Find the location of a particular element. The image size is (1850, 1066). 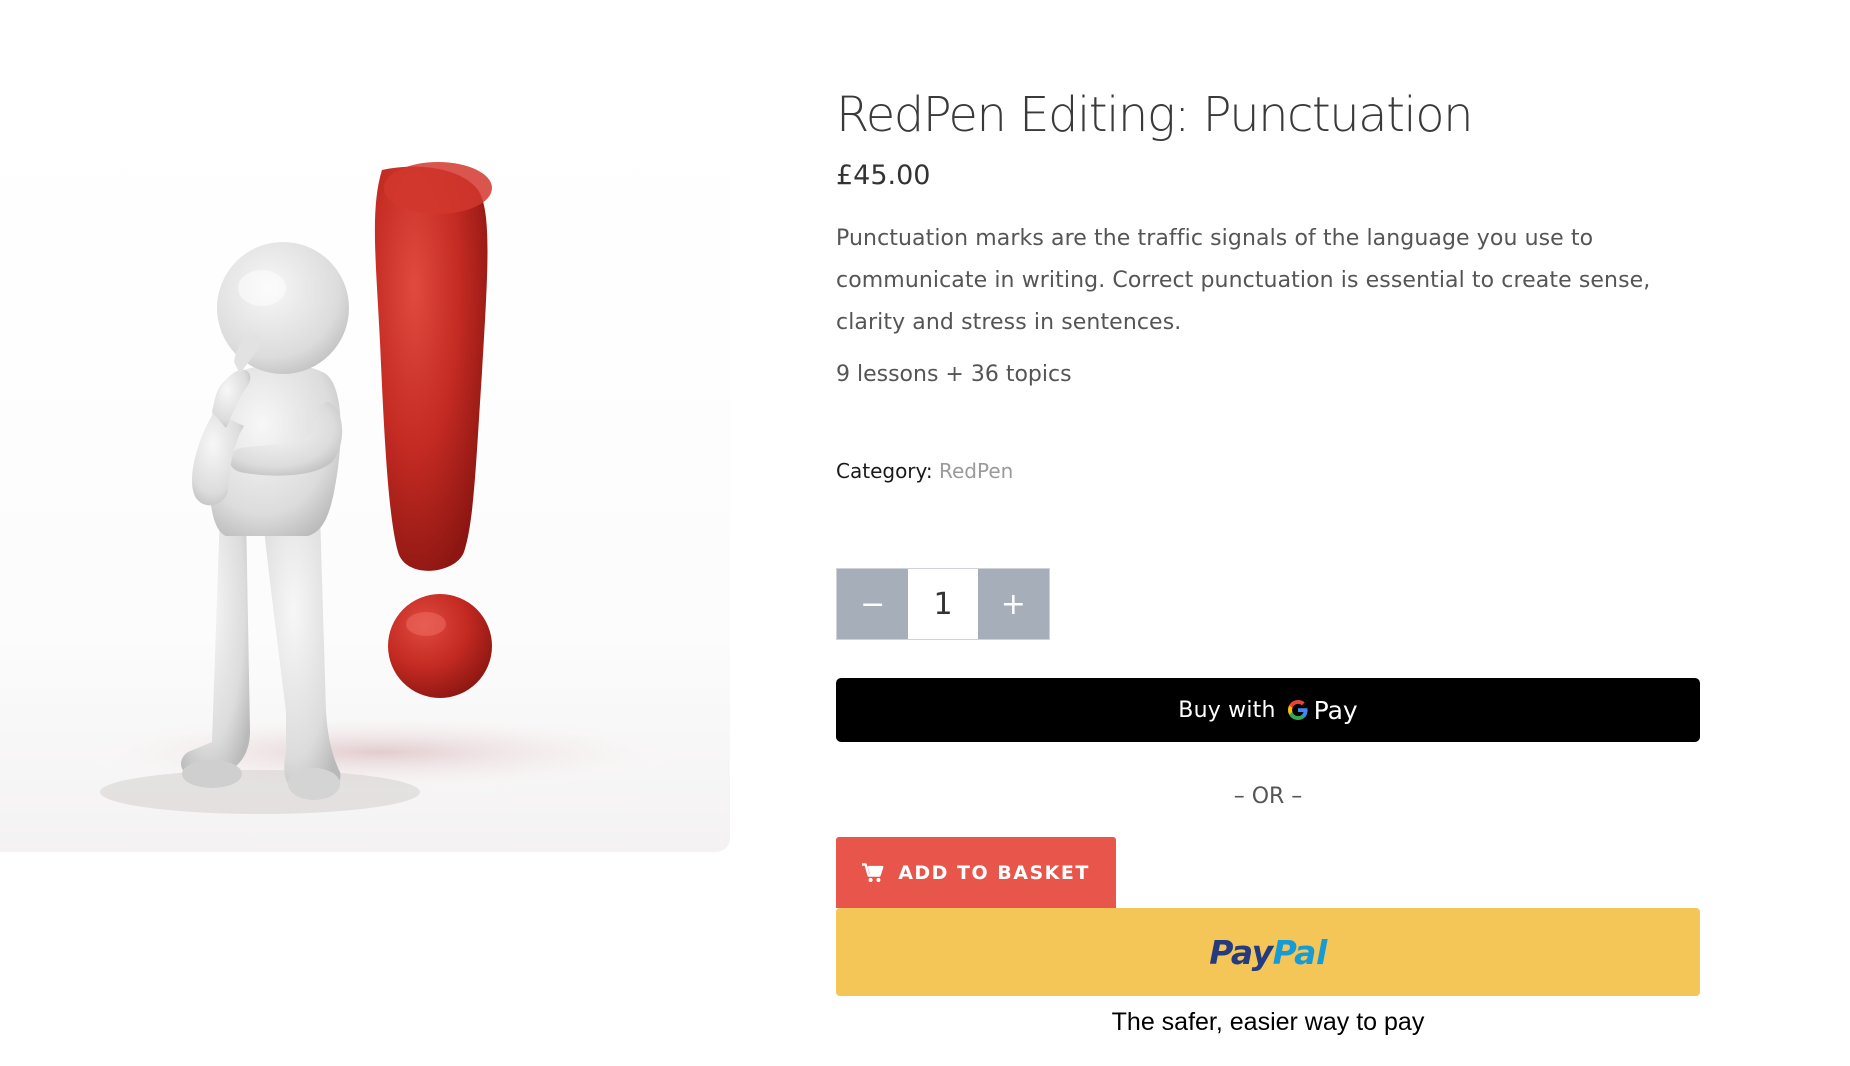

add-to-basket-label: ADD TO BASKET is located at coordinates (994, 872).